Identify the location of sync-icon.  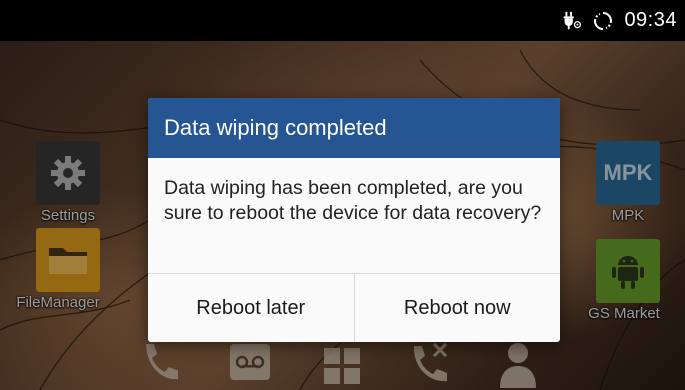
(603, 21).